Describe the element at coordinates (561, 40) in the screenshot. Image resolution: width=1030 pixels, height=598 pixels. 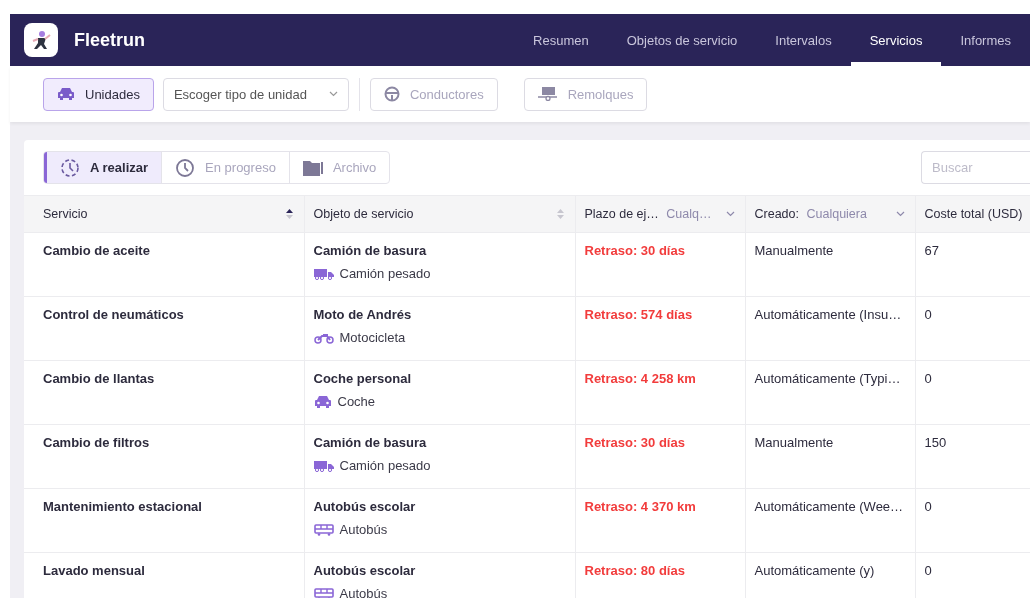
I see `nav-tab: Resumen` at that location.